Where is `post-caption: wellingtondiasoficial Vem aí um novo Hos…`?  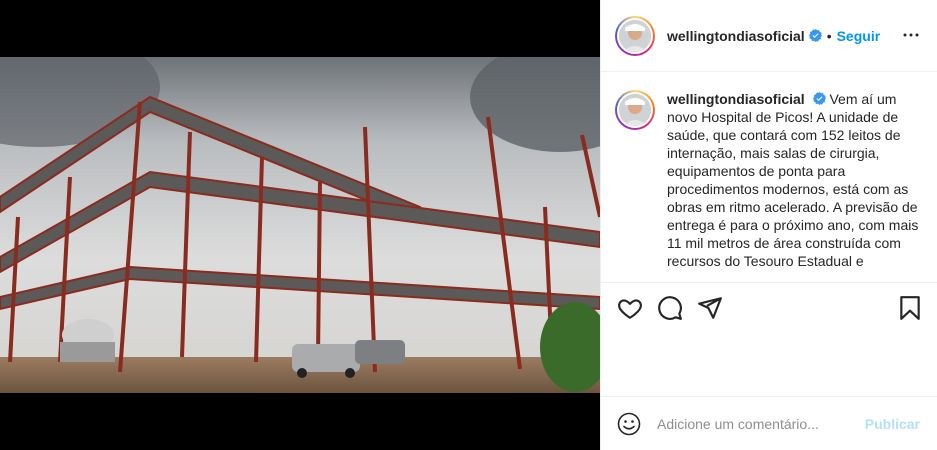 post-caption: wellingtondiasoficial Vem aí um novo Hos… is located at coordinates (770, 181).